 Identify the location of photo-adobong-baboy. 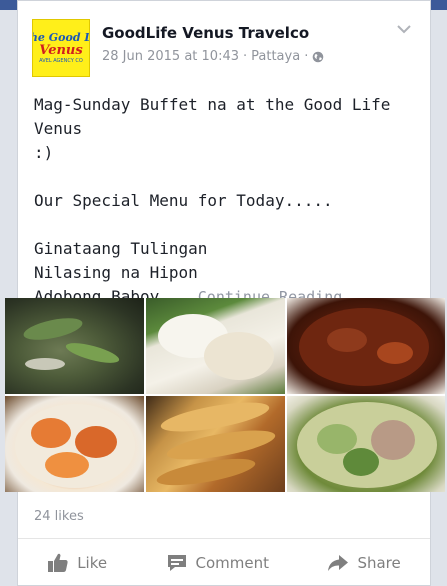
(366, 346).